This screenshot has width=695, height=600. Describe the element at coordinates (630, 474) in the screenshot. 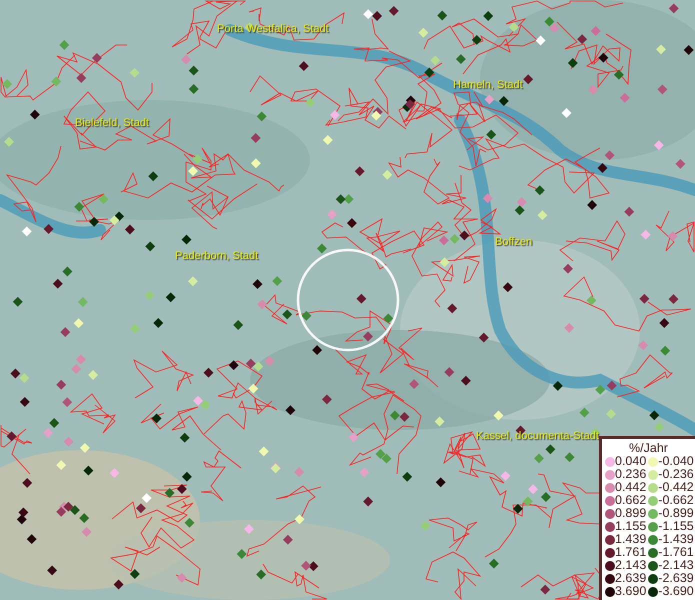

I see `legend-value: 0.236` at that location.